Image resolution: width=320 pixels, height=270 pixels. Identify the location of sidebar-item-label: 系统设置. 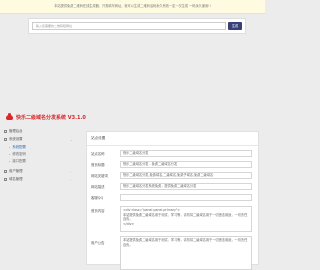
(16, 139).